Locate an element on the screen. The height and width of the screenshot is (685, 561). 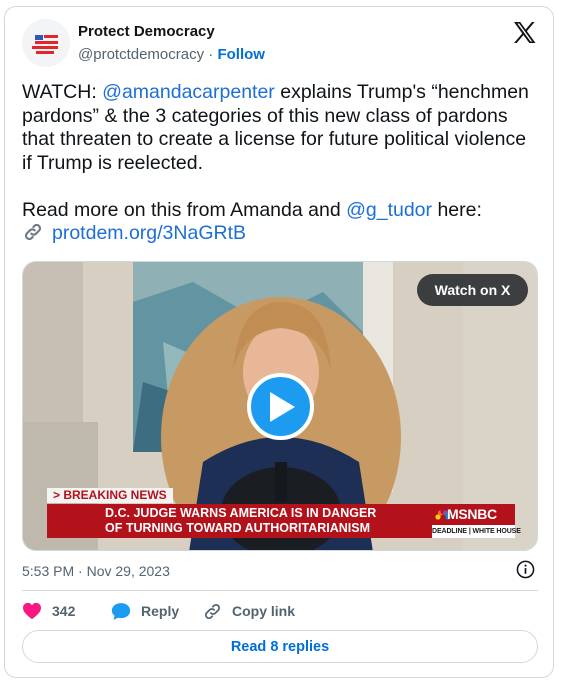
tweet-text-segment: explains Trump's “henchmen is located at coordinates (401, 92).